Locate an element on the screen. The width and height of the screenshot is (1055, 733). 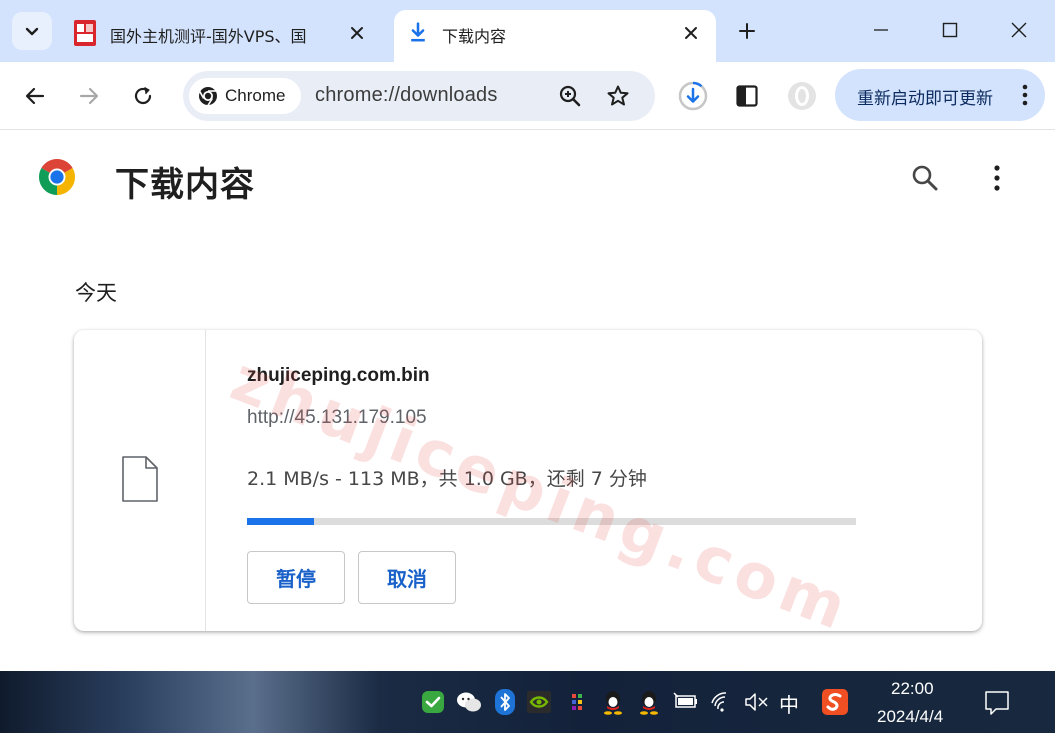
arrow-left-icon is located at coordinates (35, 96).